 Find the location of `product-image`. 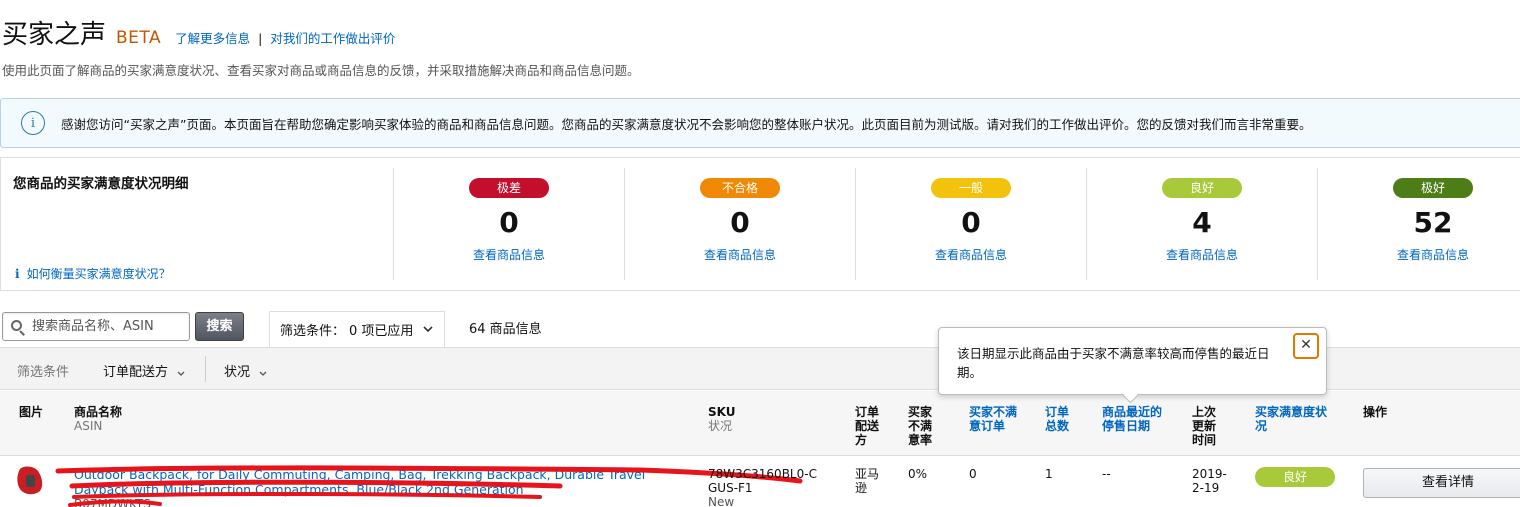

product-image is located at coordinates (31, 480).